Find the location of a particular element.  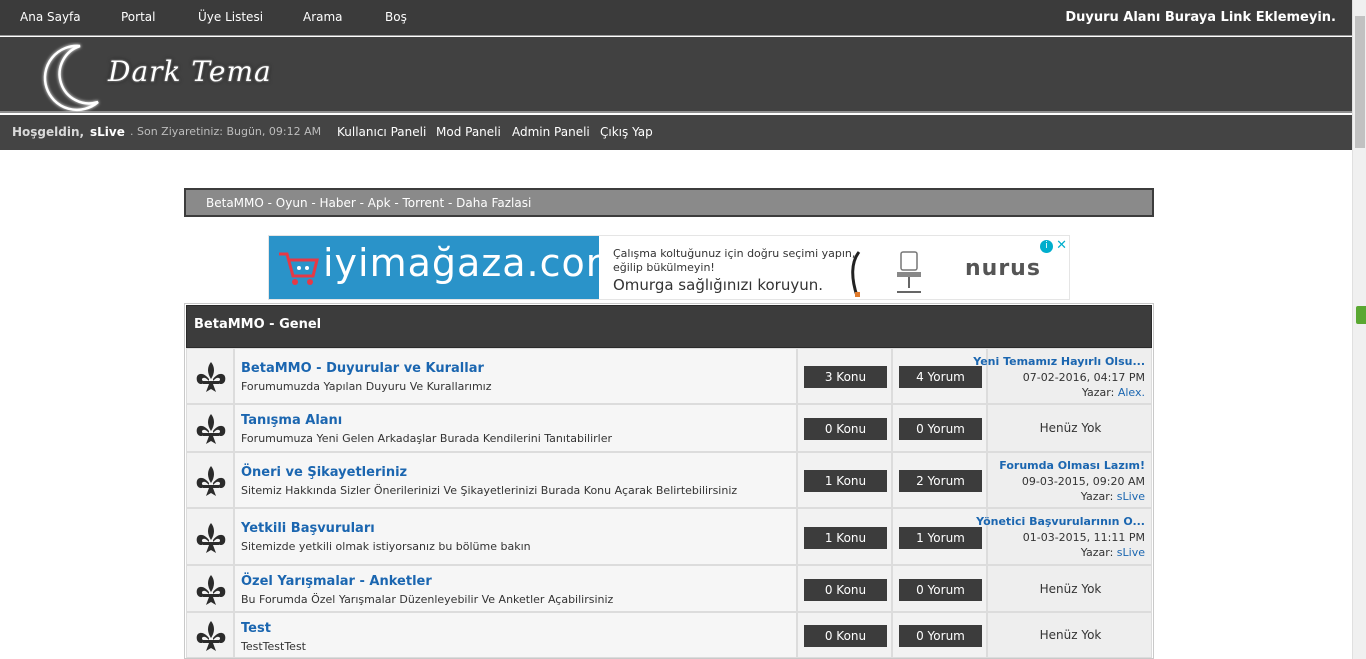

forum-posts-cell: 2 Yorum is located at coordinates (939, 480).